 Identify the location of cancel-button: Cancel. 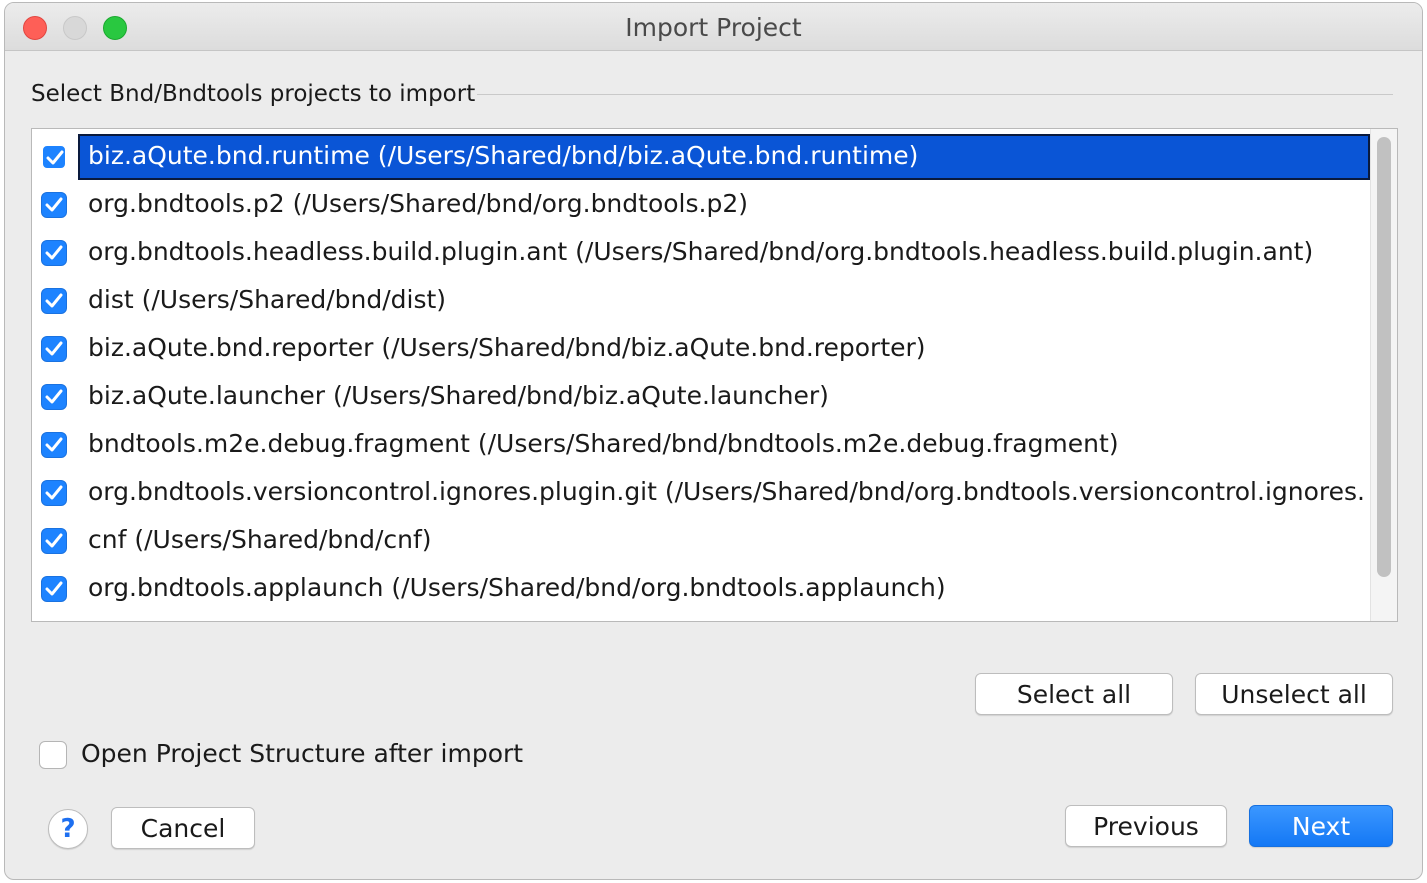
(183, 828).